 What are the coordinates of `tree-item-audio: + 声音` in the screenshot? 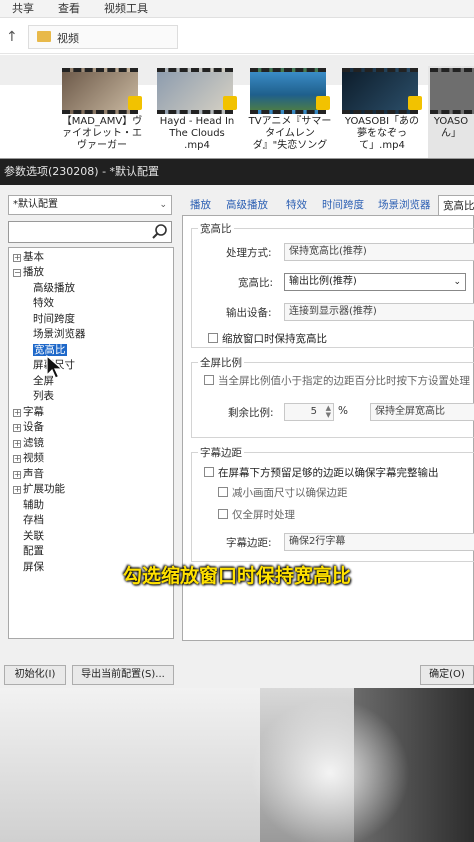 It's located at (28, 474).